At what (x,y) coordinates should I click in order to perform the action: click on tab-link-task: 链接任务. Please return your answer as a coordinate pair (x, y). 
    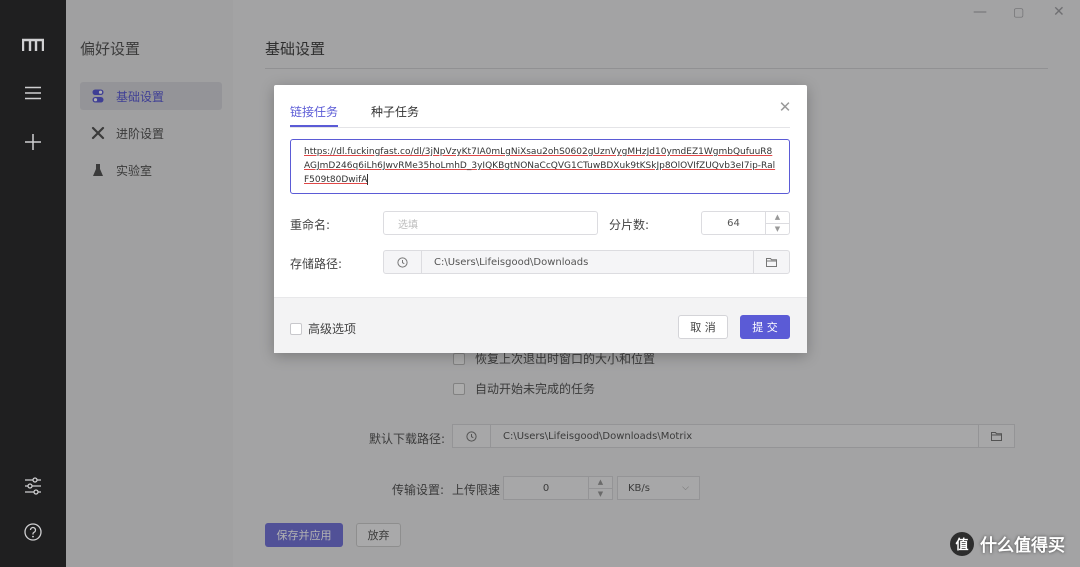
    Looking at the image, I should click on (314, 111).